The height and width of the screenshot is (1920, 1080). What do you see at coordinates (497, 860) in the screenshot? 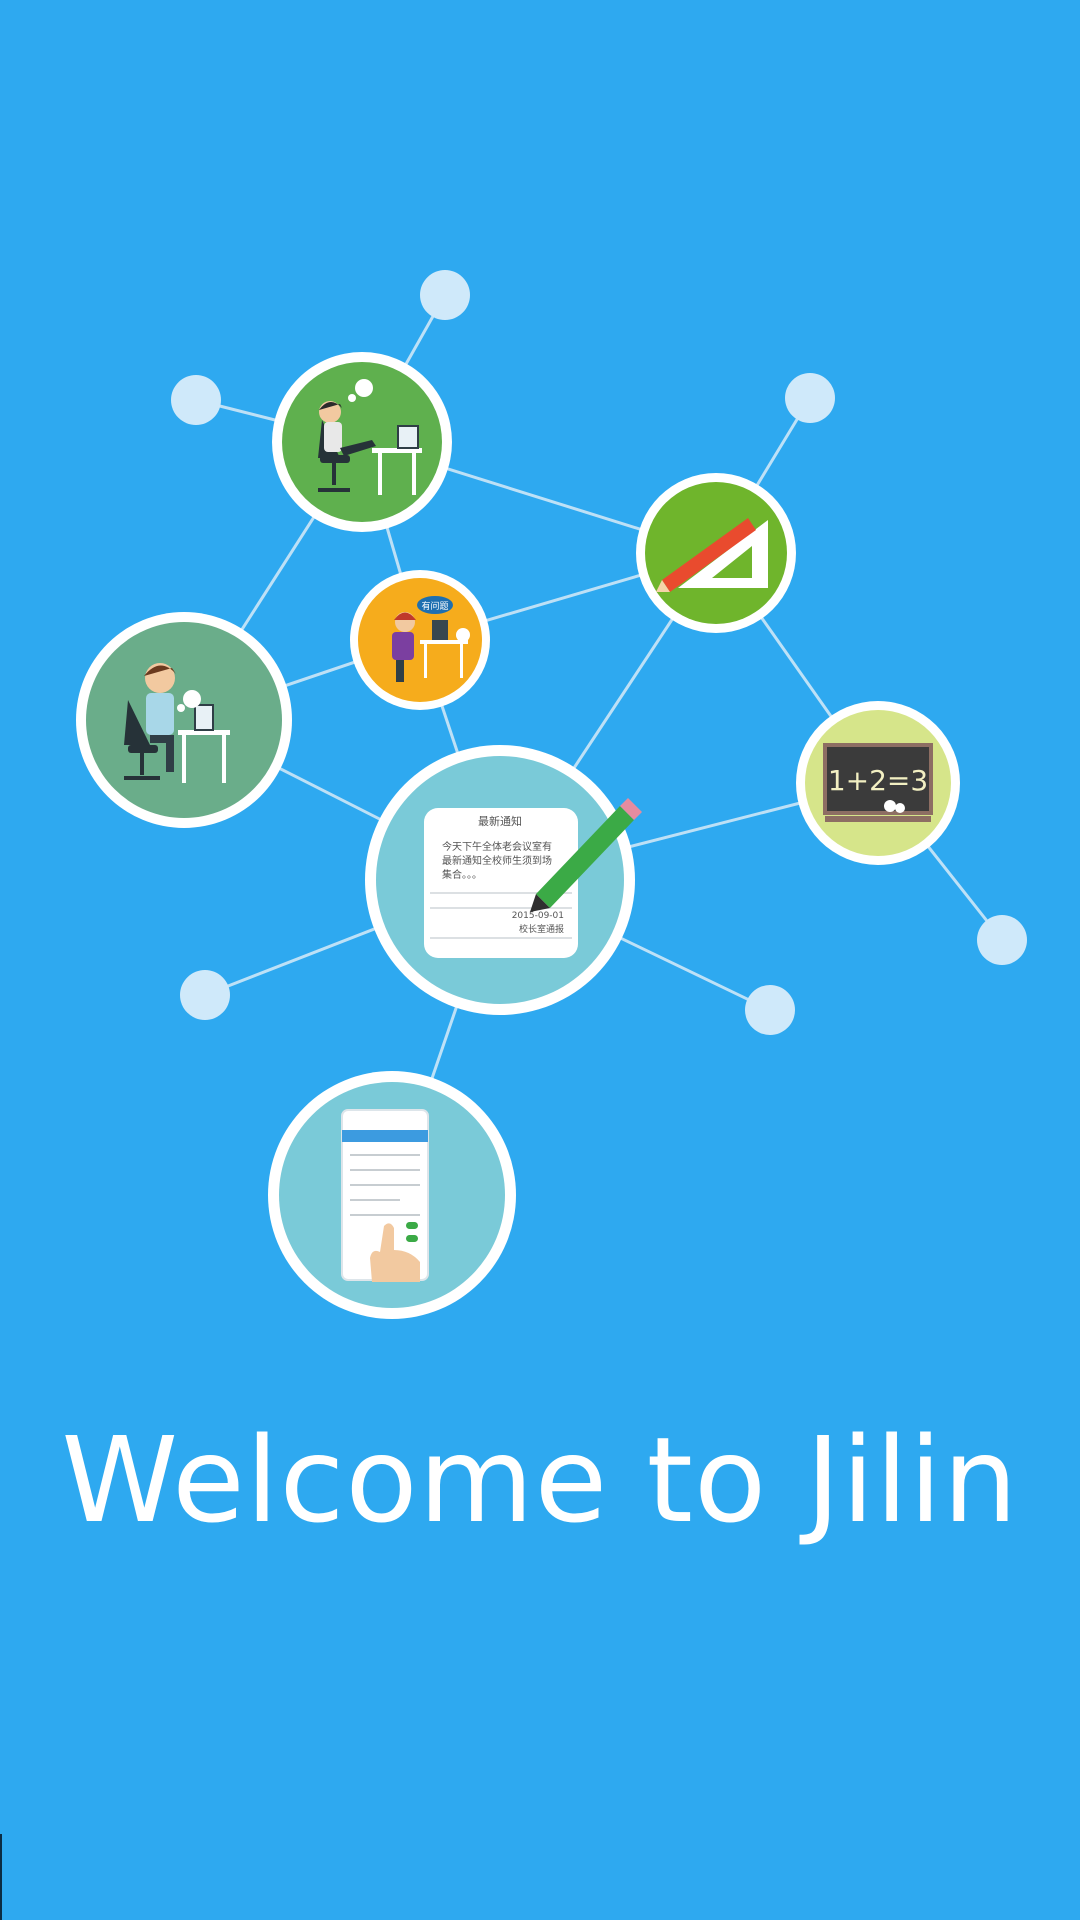
I see `notice-line-2: 最新通知全校师生须到场` at bounding box center [497, 860].